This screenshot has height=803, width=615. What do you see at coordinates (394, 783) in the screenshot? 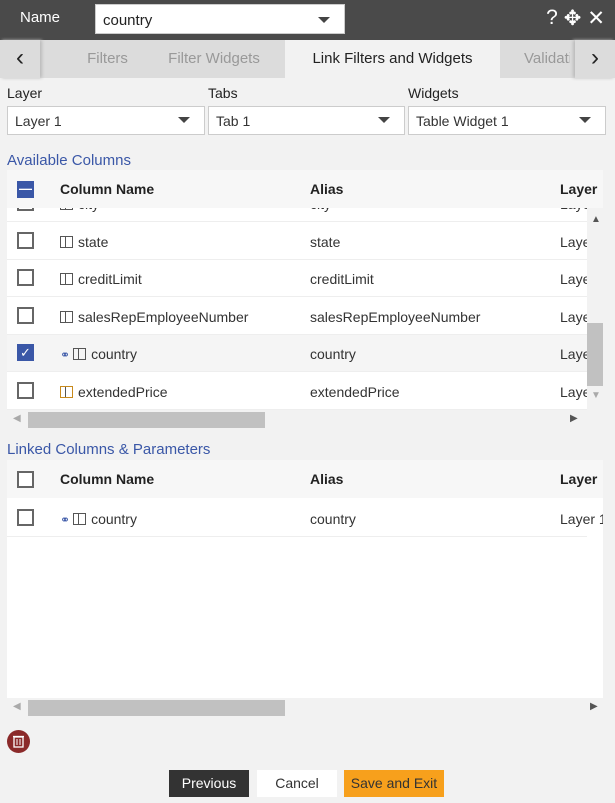
I see `save-and-exit-button: Save and Exit` at bounding box center [394, 783].